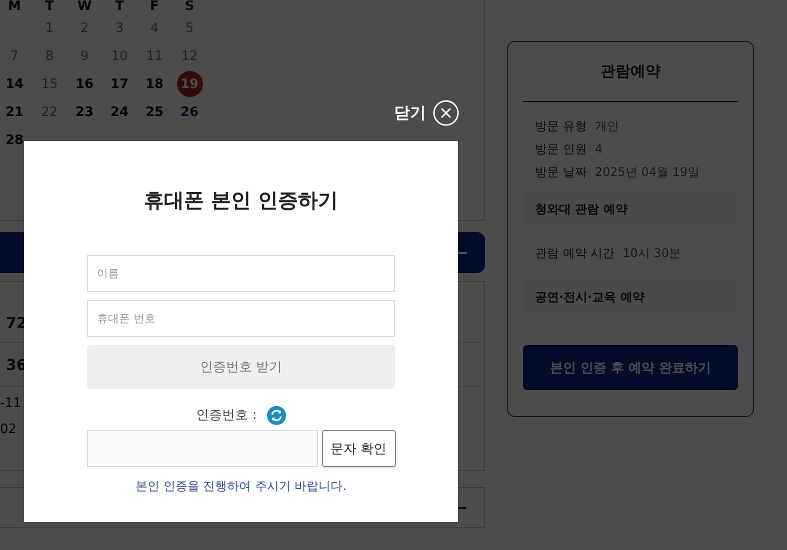 This screenshot has height=550, width=787. I want to click on code-field, so click(202, 448).